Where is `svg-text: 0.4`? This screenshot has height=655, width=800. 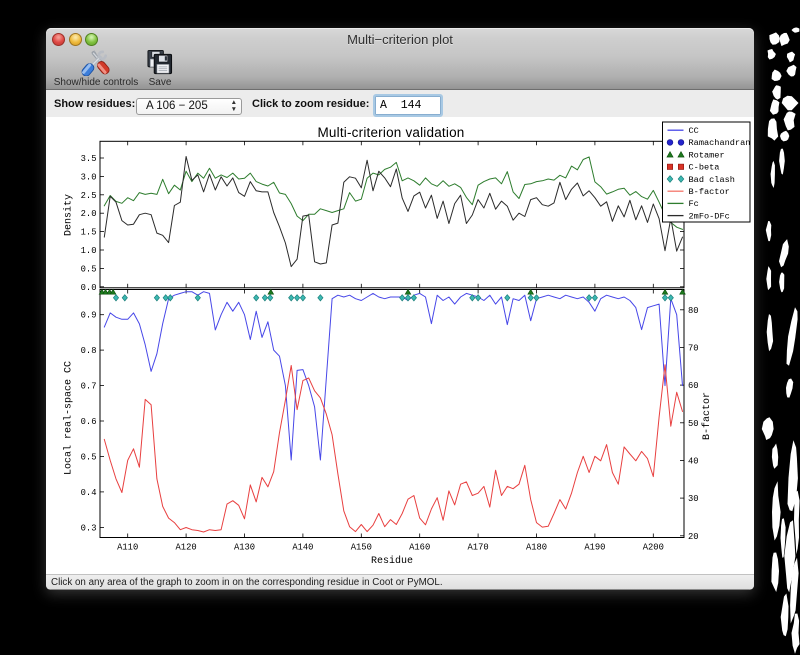 svg-text: 0.4 is located at coordinates (89, 493).